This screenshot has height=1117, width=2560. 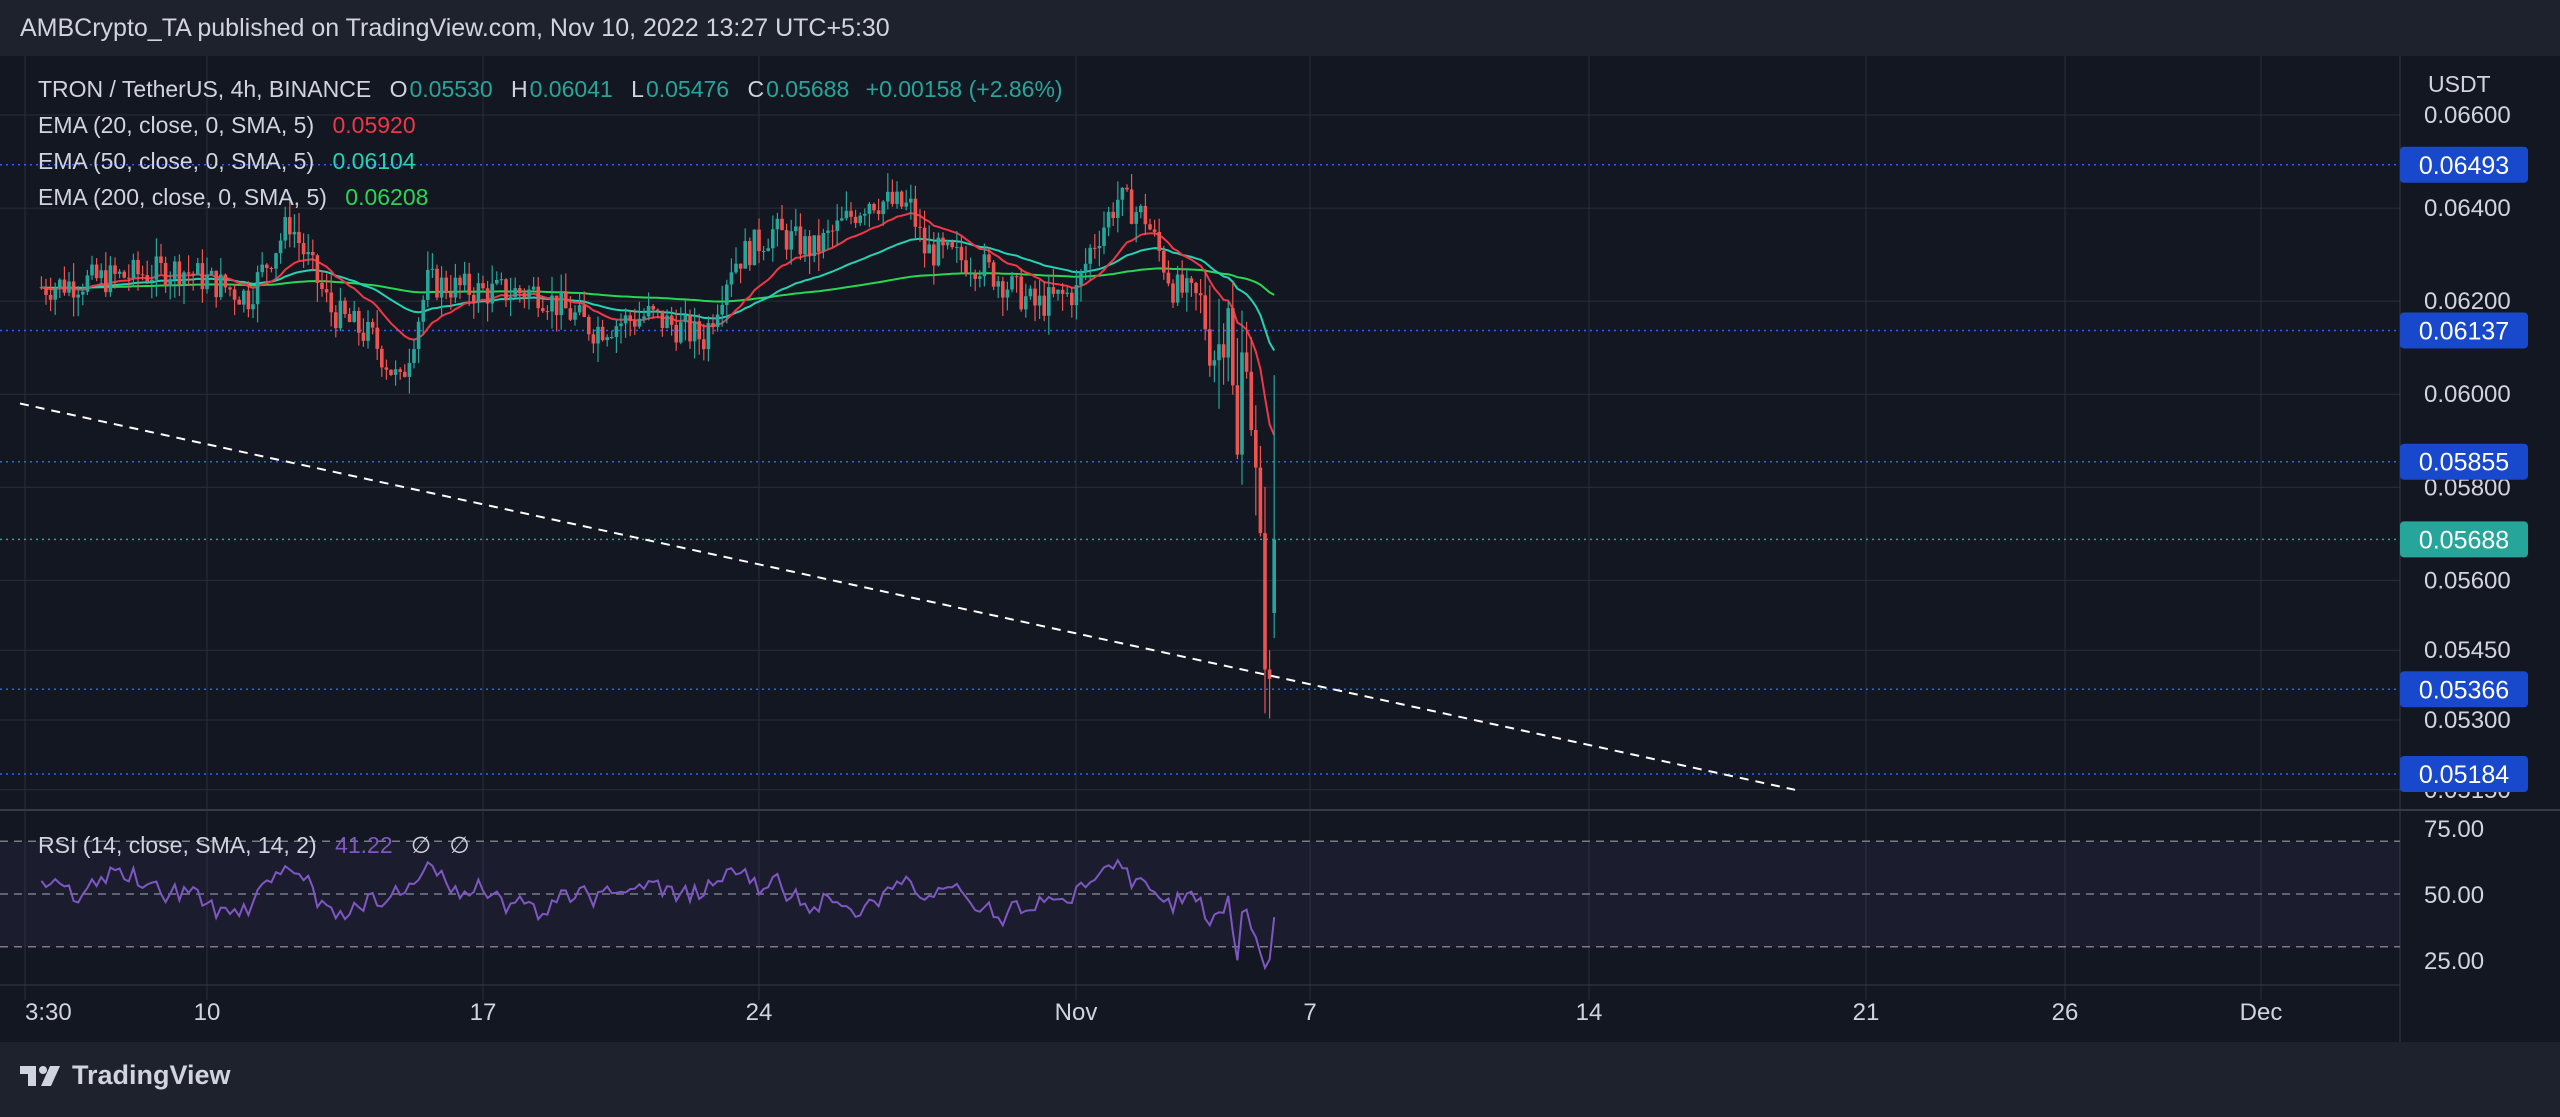 I want to click on rsi-extra-1: ∅, so click(x=421, y=845).